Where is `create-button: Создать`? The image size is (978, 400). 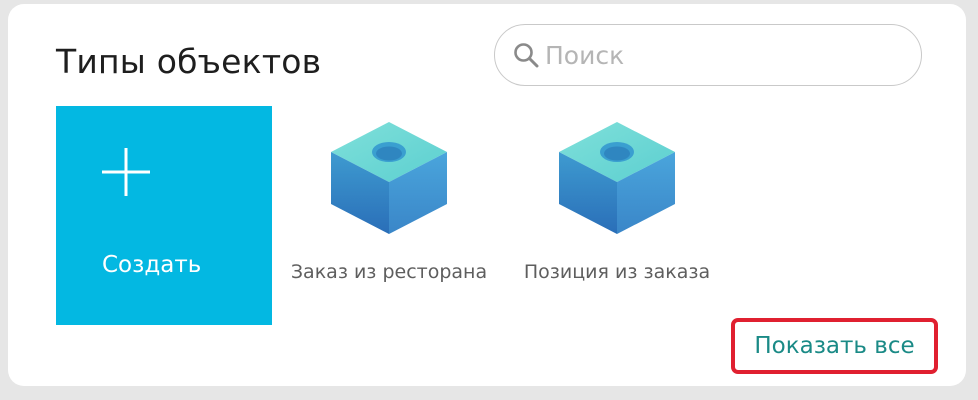
create-button: Создать is located at coordinates (164, 215).